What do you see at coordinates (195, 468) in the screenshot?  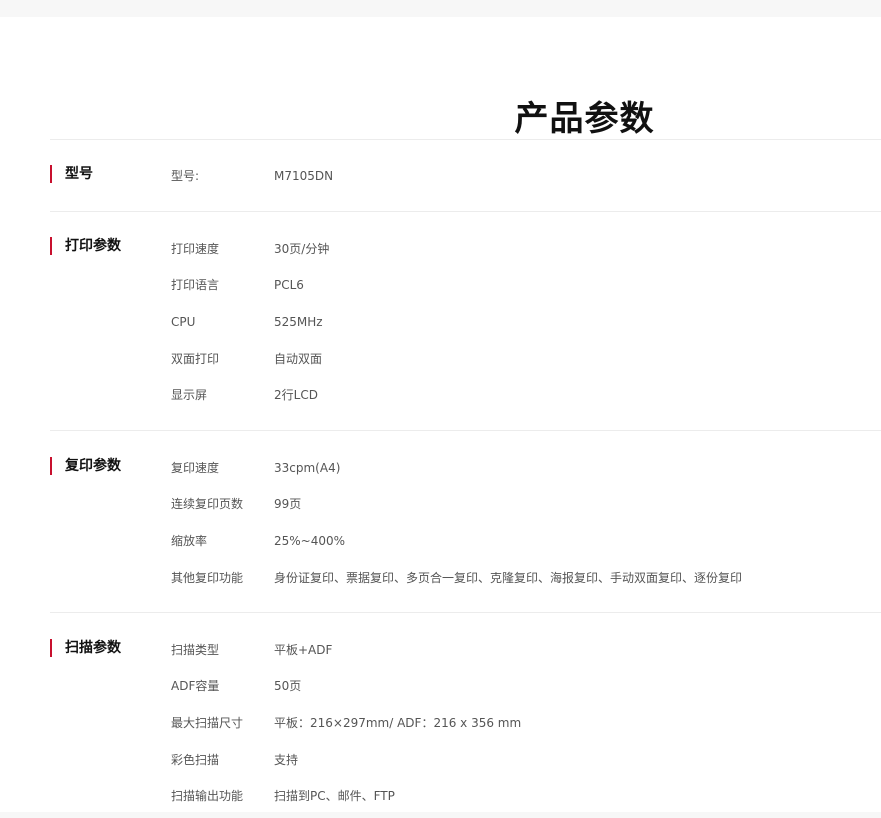 I see `param-label: 复印速度` at bounding box center [195, 468].